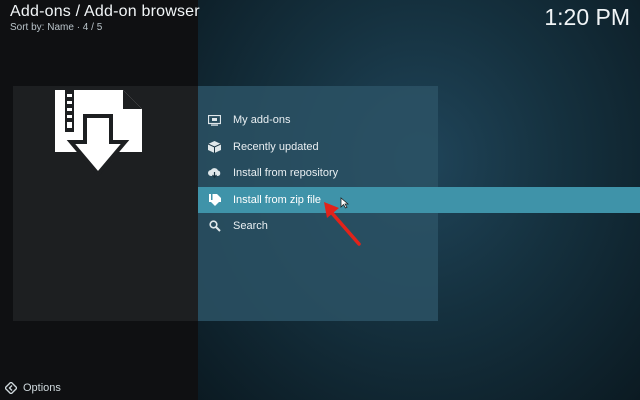 The width and height of the screenshot is (640, 400). Describe the element at coordinates (214, 226) in the screenshot. I see `search-icon` at that location.